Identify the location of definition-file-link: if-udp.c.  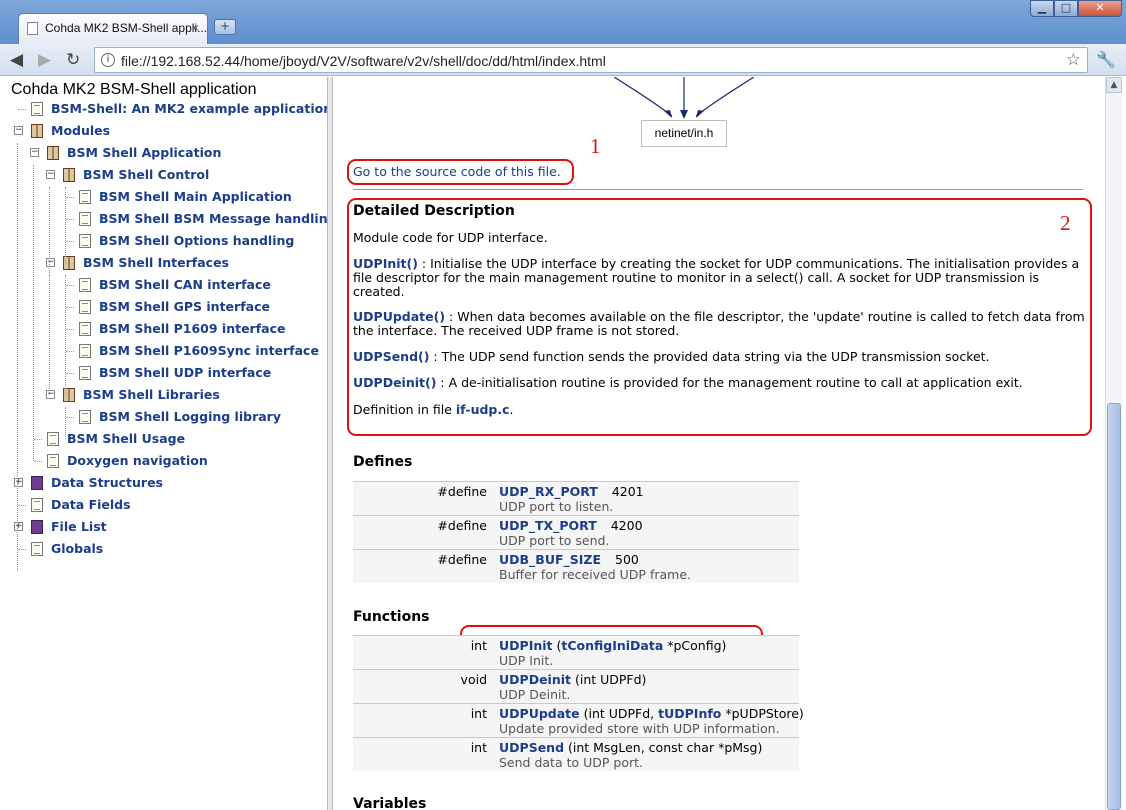
(483, 409).